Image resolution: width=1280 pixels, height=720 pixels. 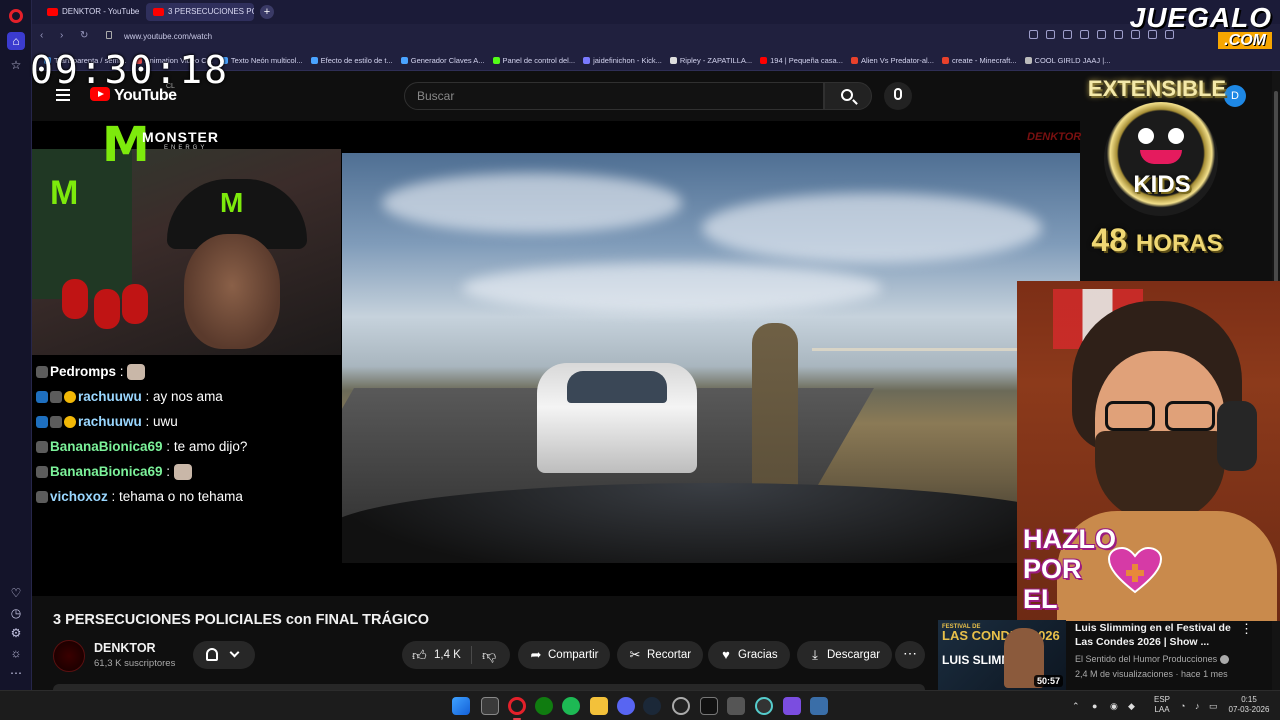 What do you see at coordinates (749, 655) in the screenshot?
I see `thanks-button: ♥ Gracias` at bounding box center [749, 655].